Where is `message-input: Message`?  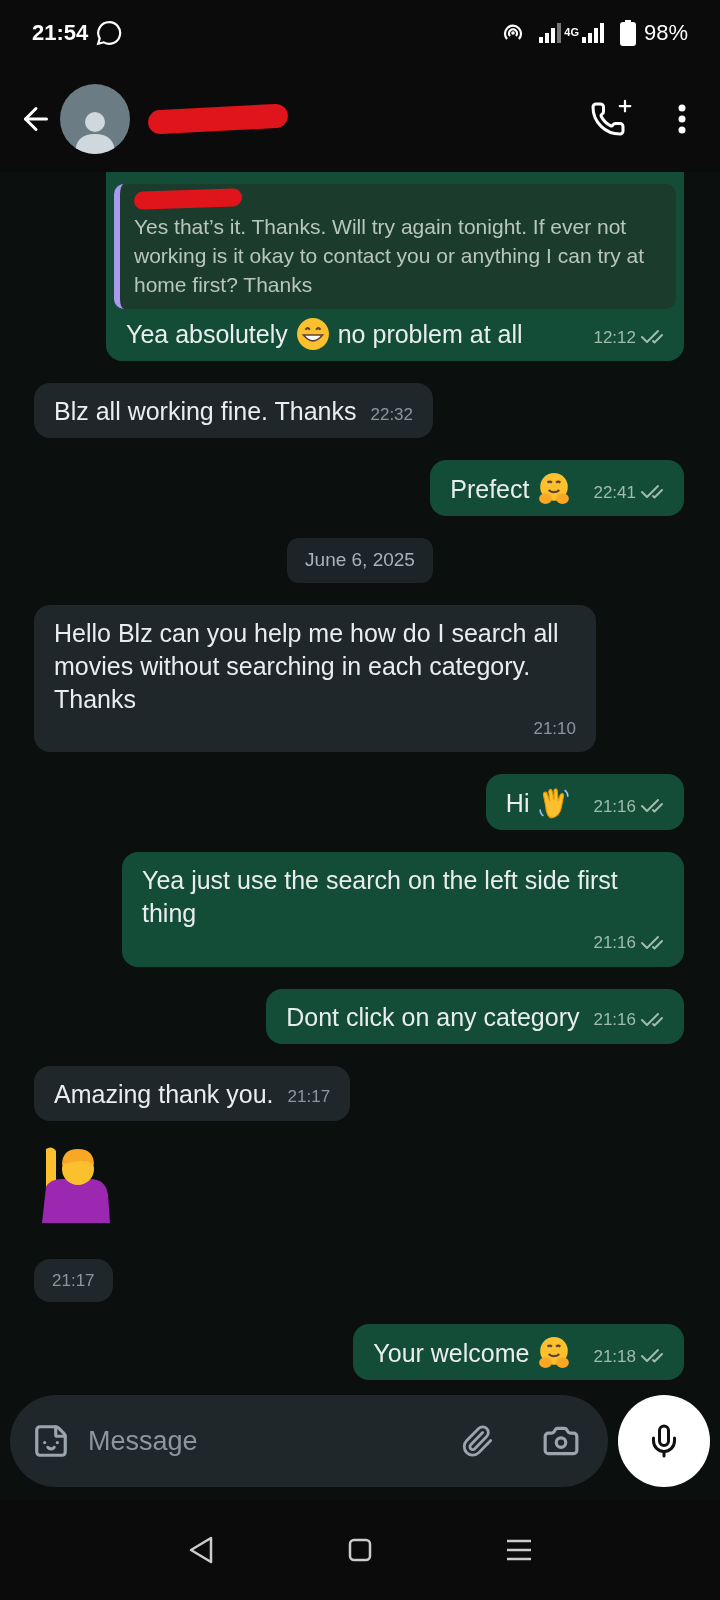 message-input: Message is located at coordinates (309, 1441).